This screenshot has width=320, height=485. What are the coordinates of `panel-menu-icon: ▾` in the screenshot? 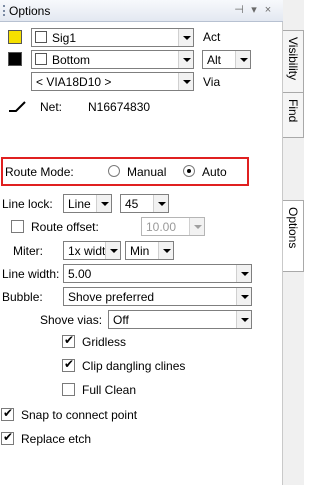 It's located at (254, 10).